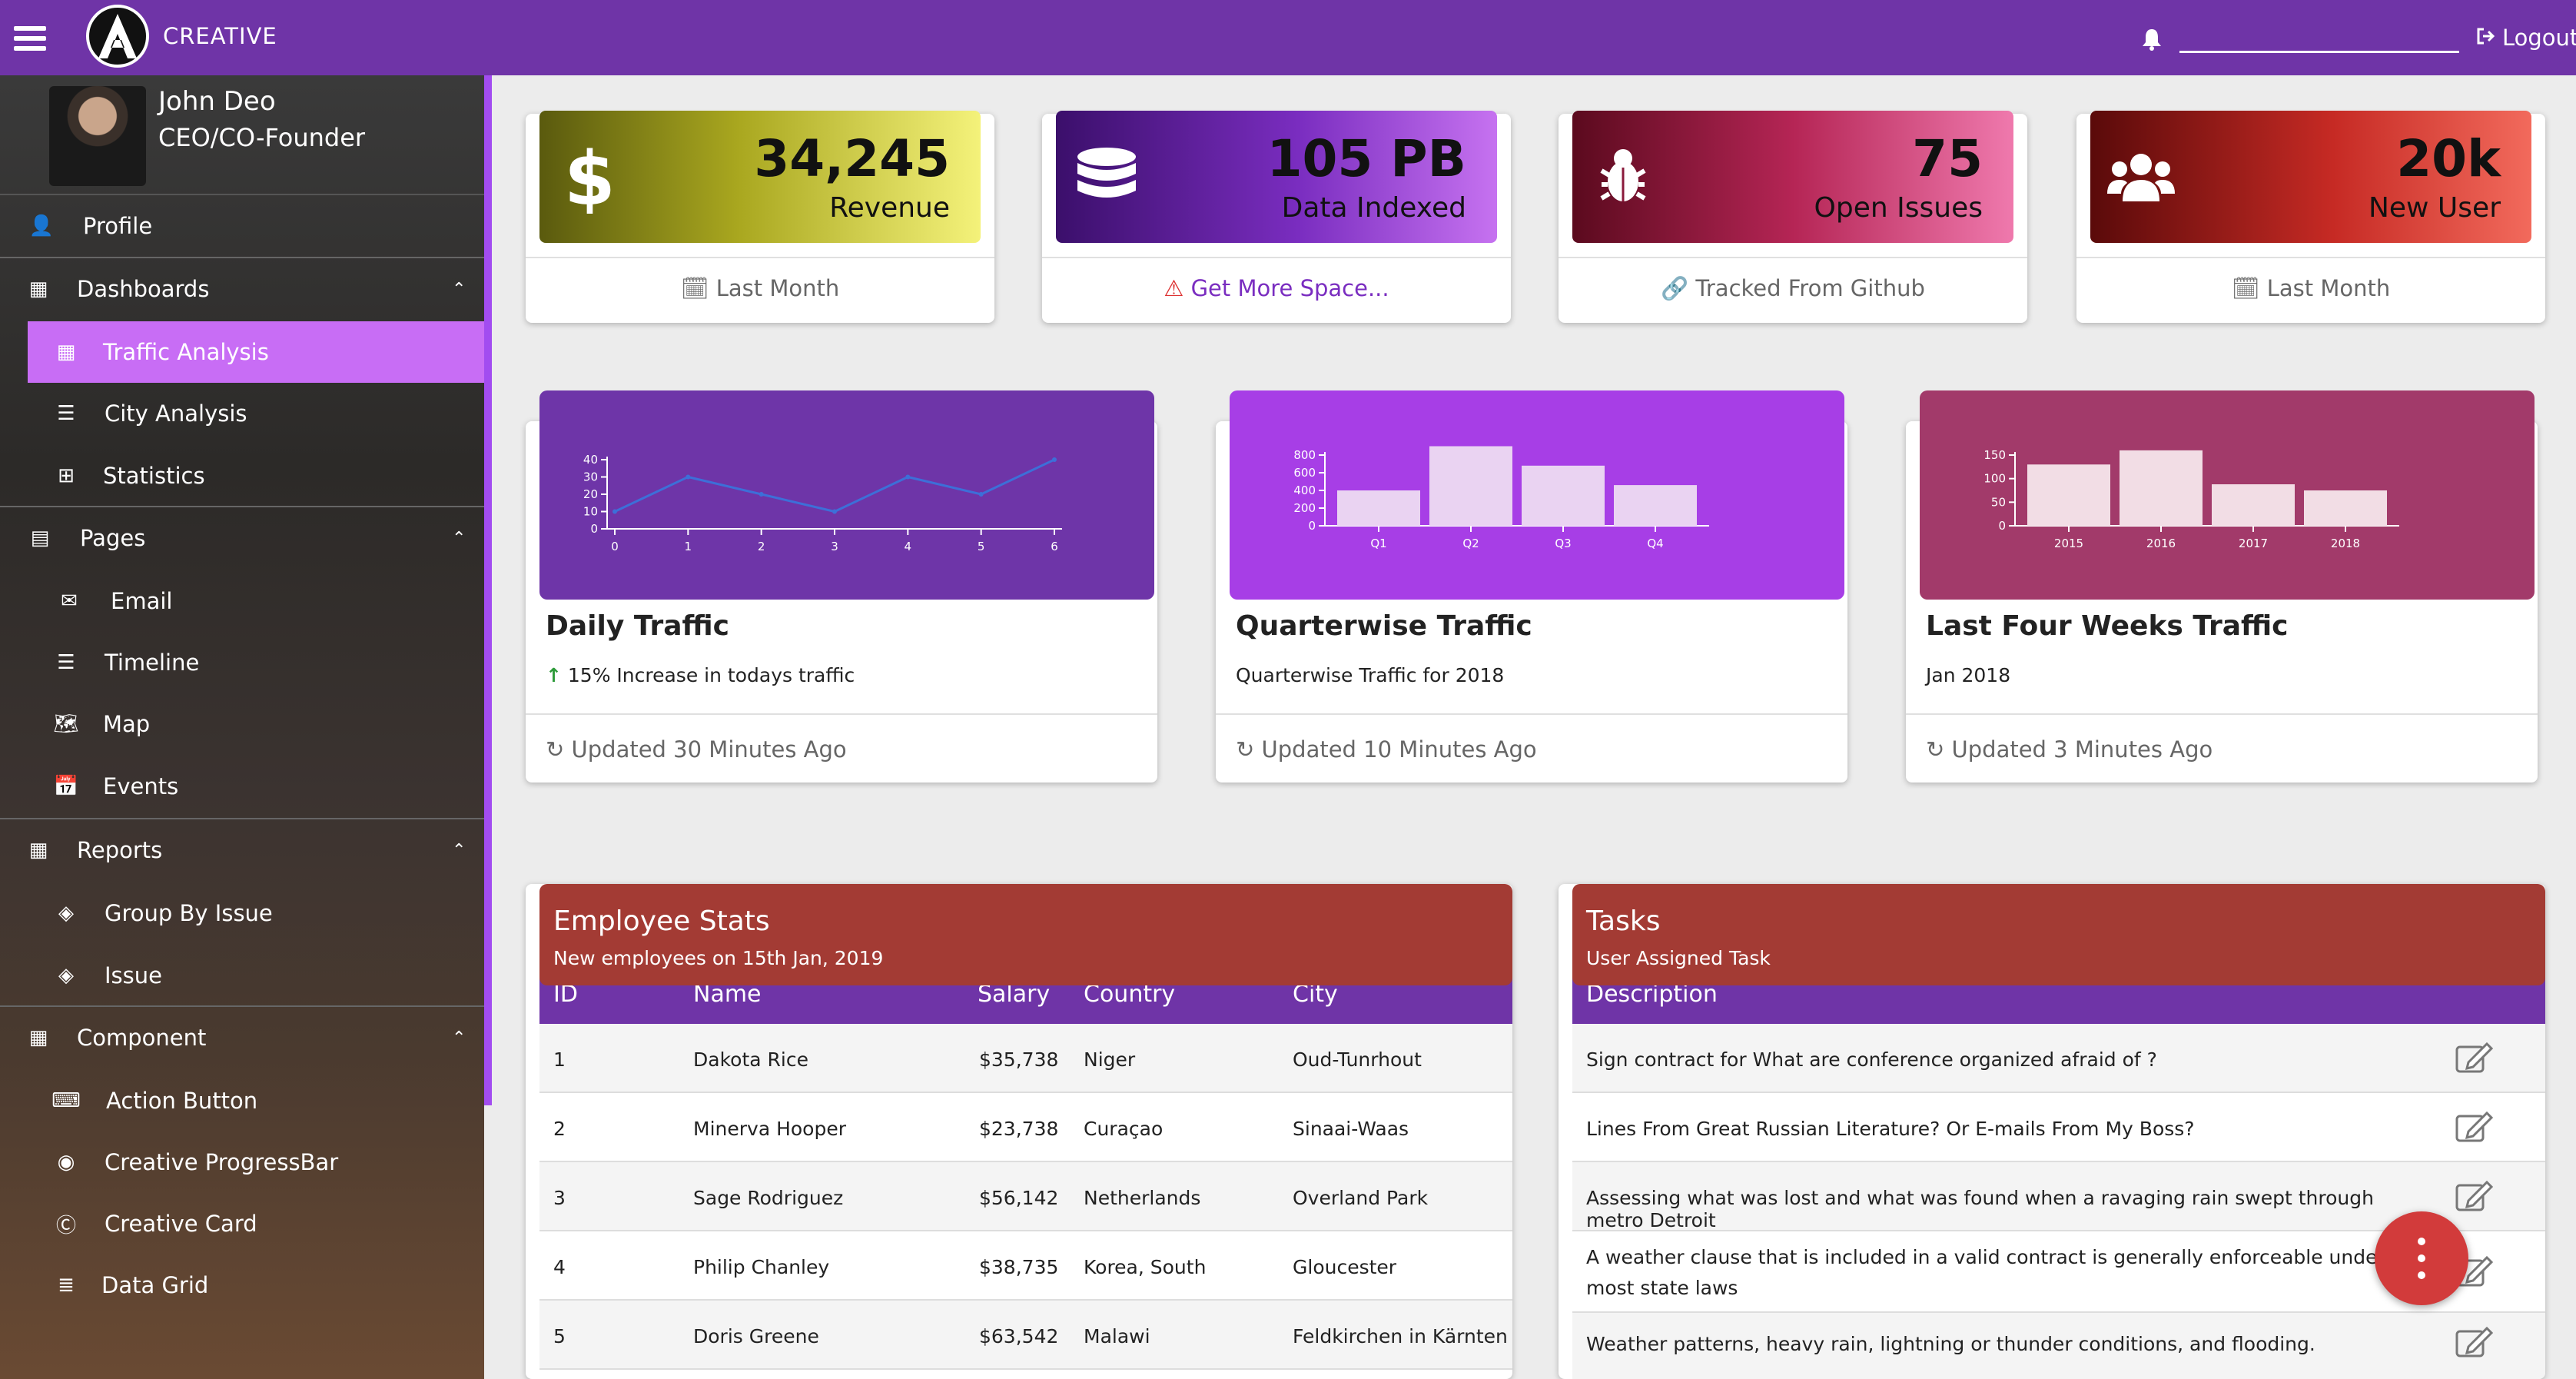  Describe the element at coordinates (256, 352) in the screenshot. I see `sidebar-item-traffic-analysis: ▦ Traffic Analysis` at that location.